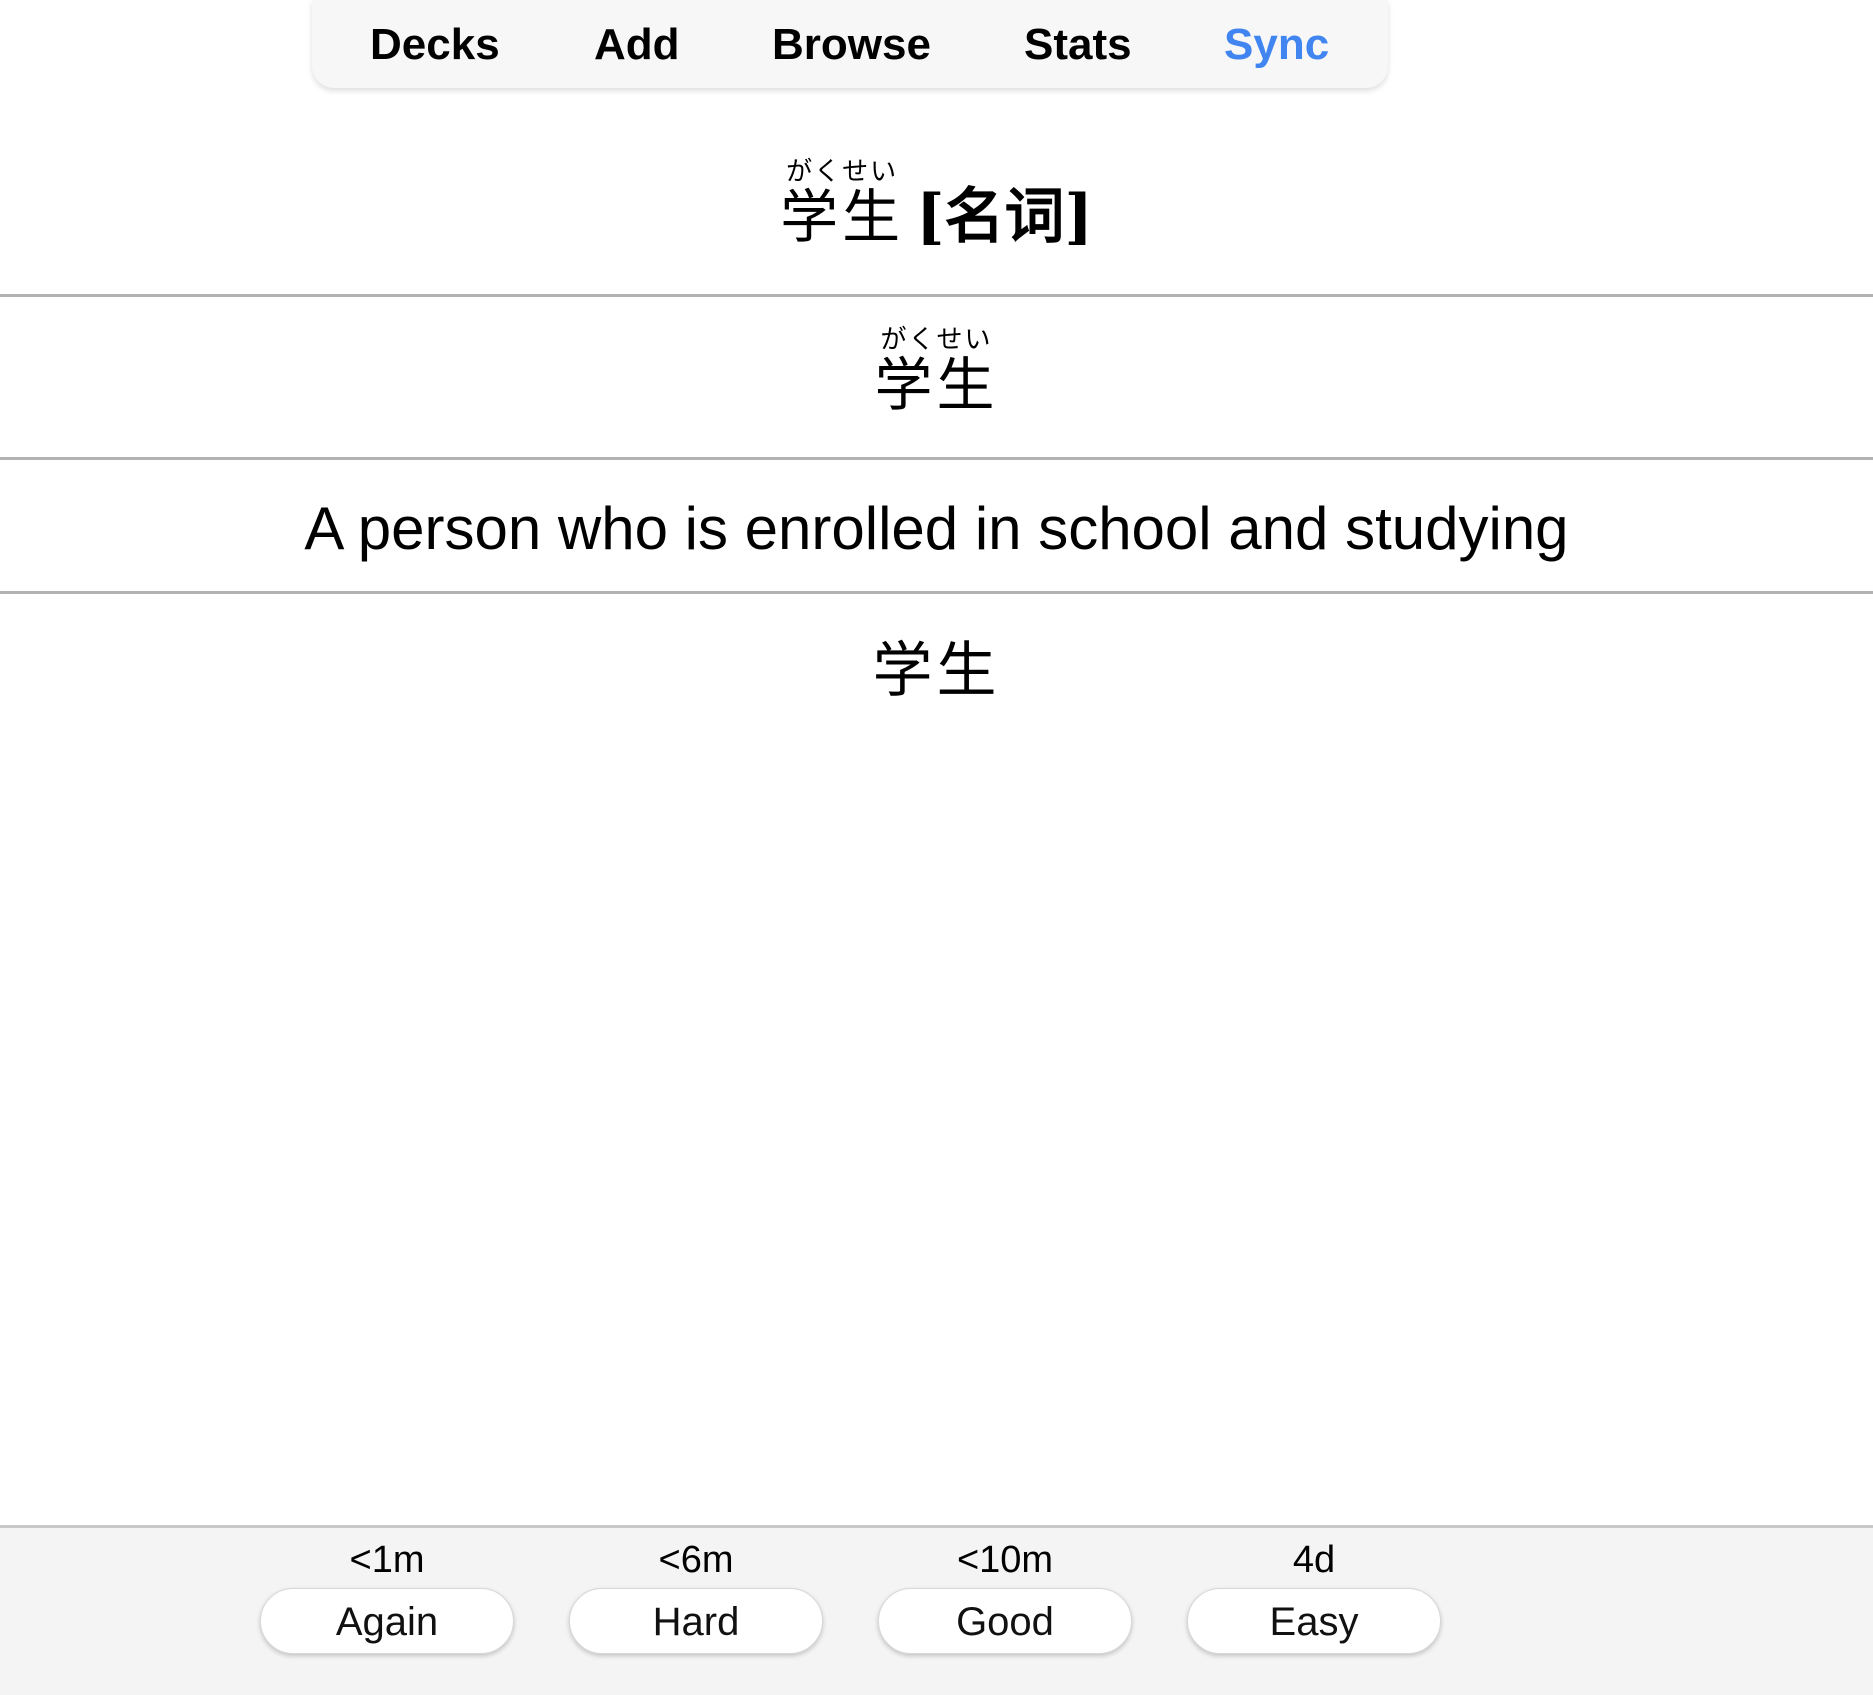  Describe the element at coordinates (1005, 1560) in the screenshot. I see `interval-label: <10m` at that location.